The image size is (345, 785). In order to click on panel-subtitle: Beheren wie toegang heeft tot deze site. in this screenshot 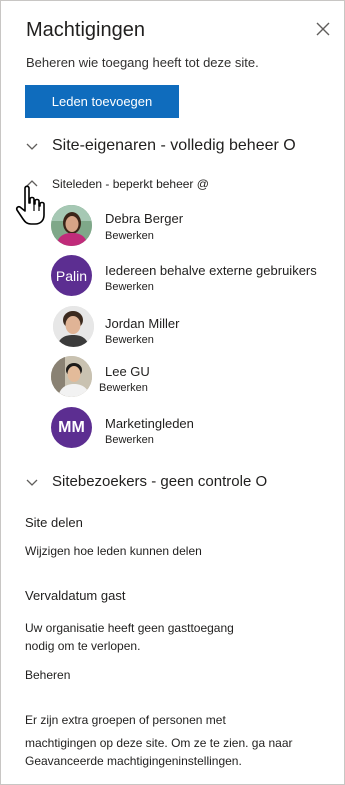, I will do `click(142, 62)`.